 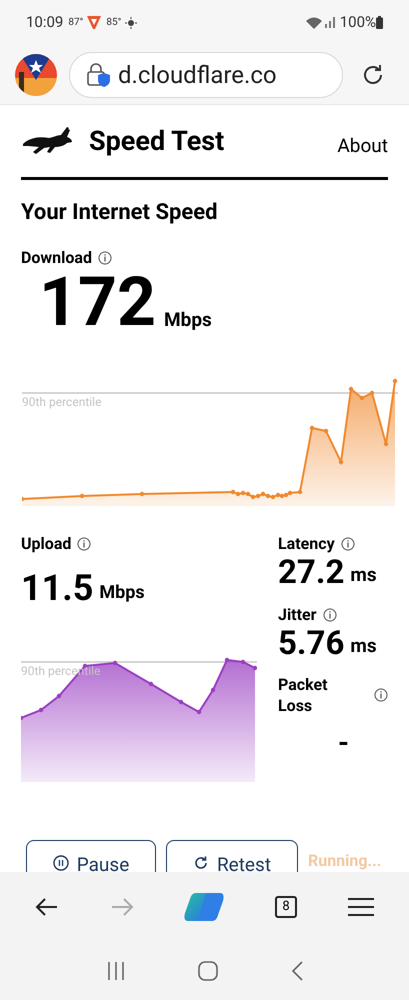 What do you see at coordinates (314, 22) in the screenshot?
I see `wifi-icon` at bounding box center [314, 22].